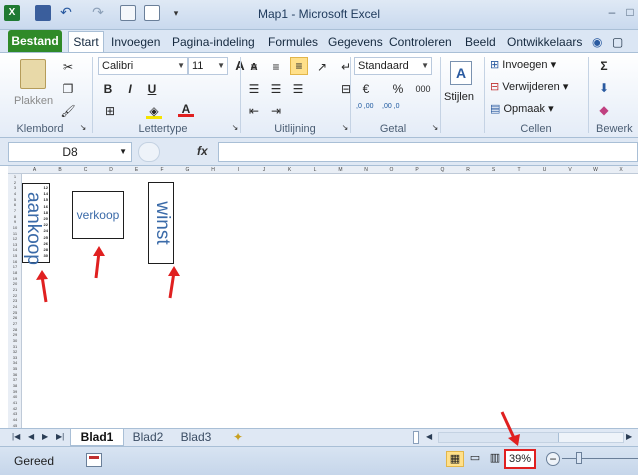 The width and height of the screenshot is (638, 475). Describe the element at coordinates (428, 152) in the screenshot. I see `formula-input` at that location.